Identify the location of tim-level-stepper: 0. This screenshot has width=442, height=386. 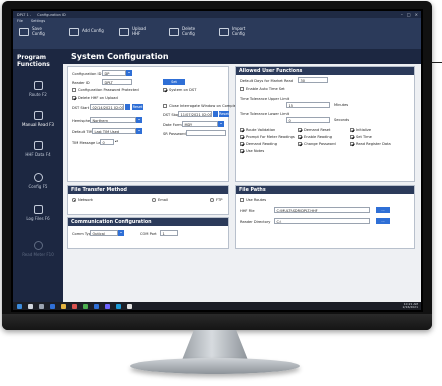
(107, 142).